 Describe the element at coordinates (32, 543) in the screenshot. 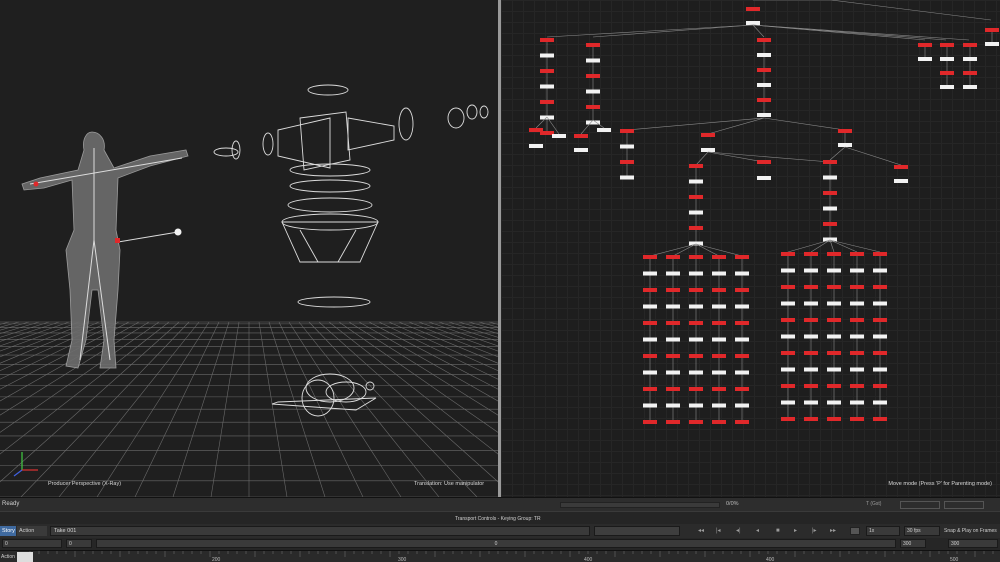

I see `range-start-field: 0` at that location.